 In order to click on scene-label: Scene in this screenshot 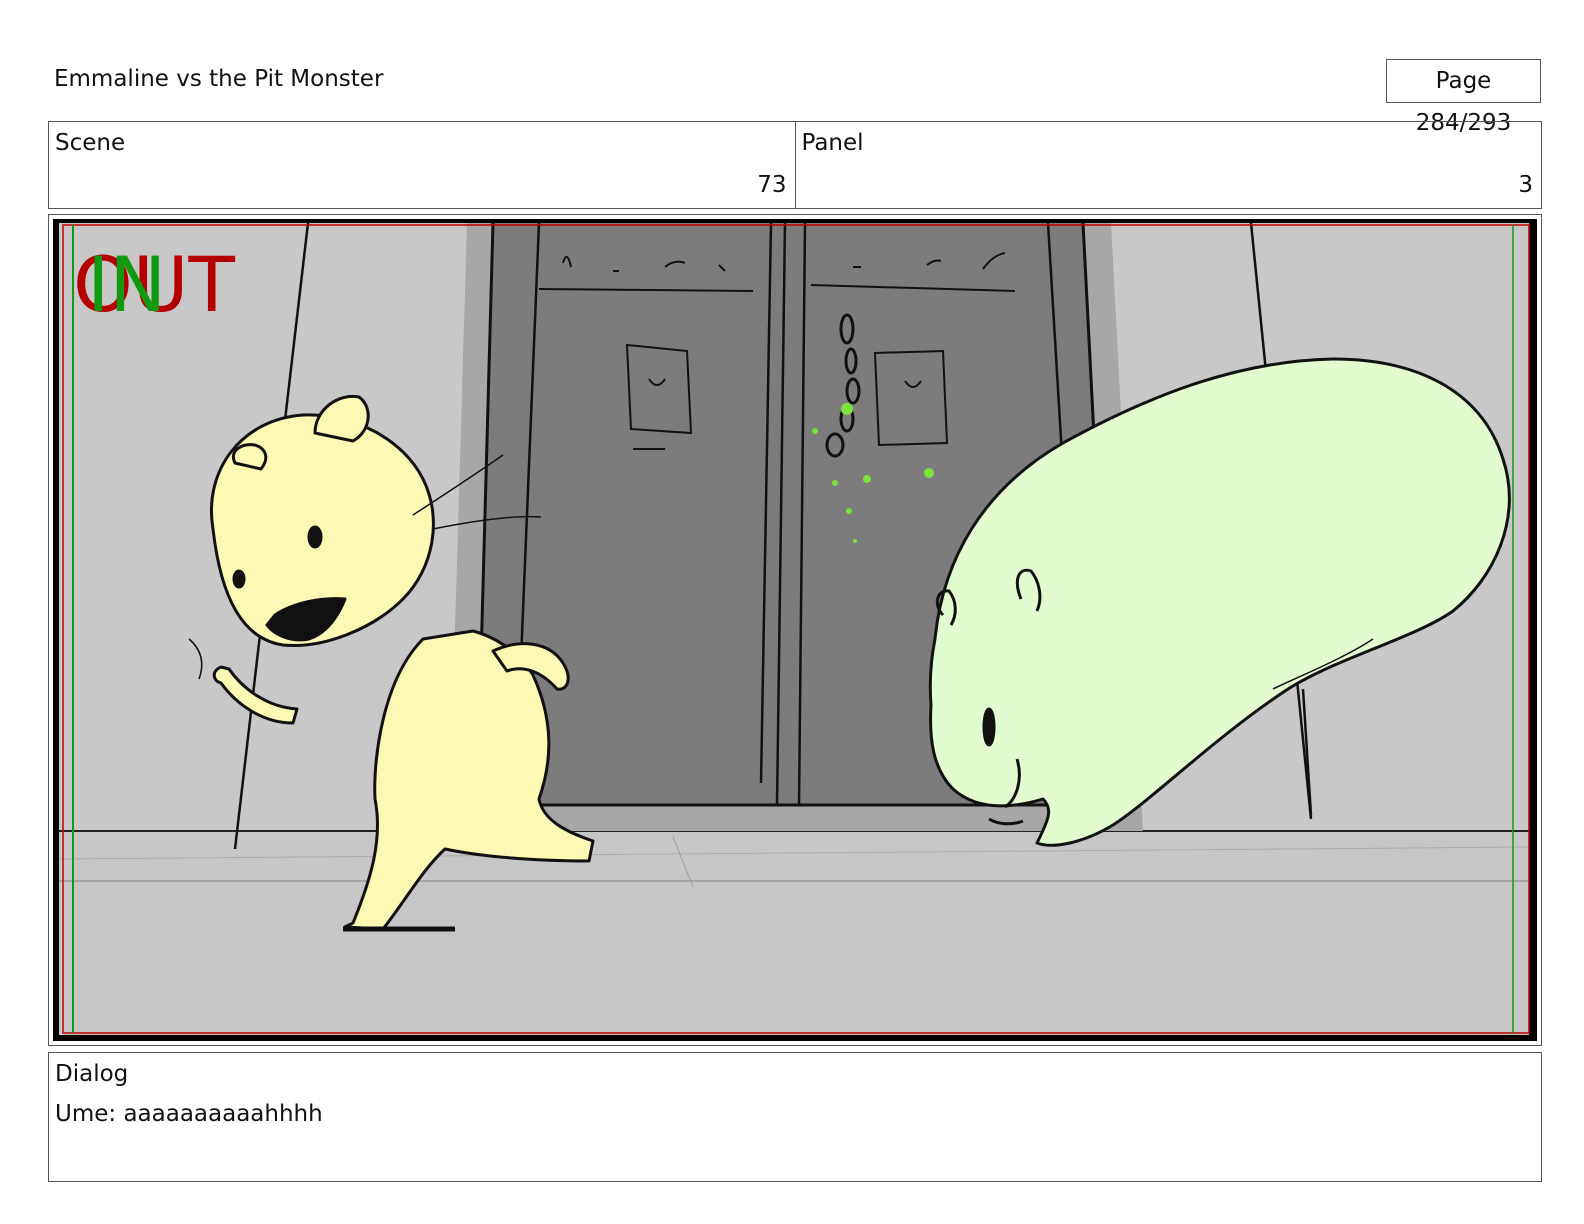, I will do `click(90, 143)`.